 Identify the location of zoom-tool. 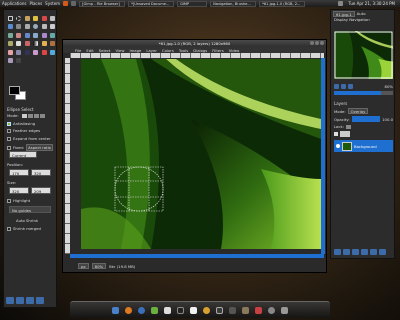
(36, 27).